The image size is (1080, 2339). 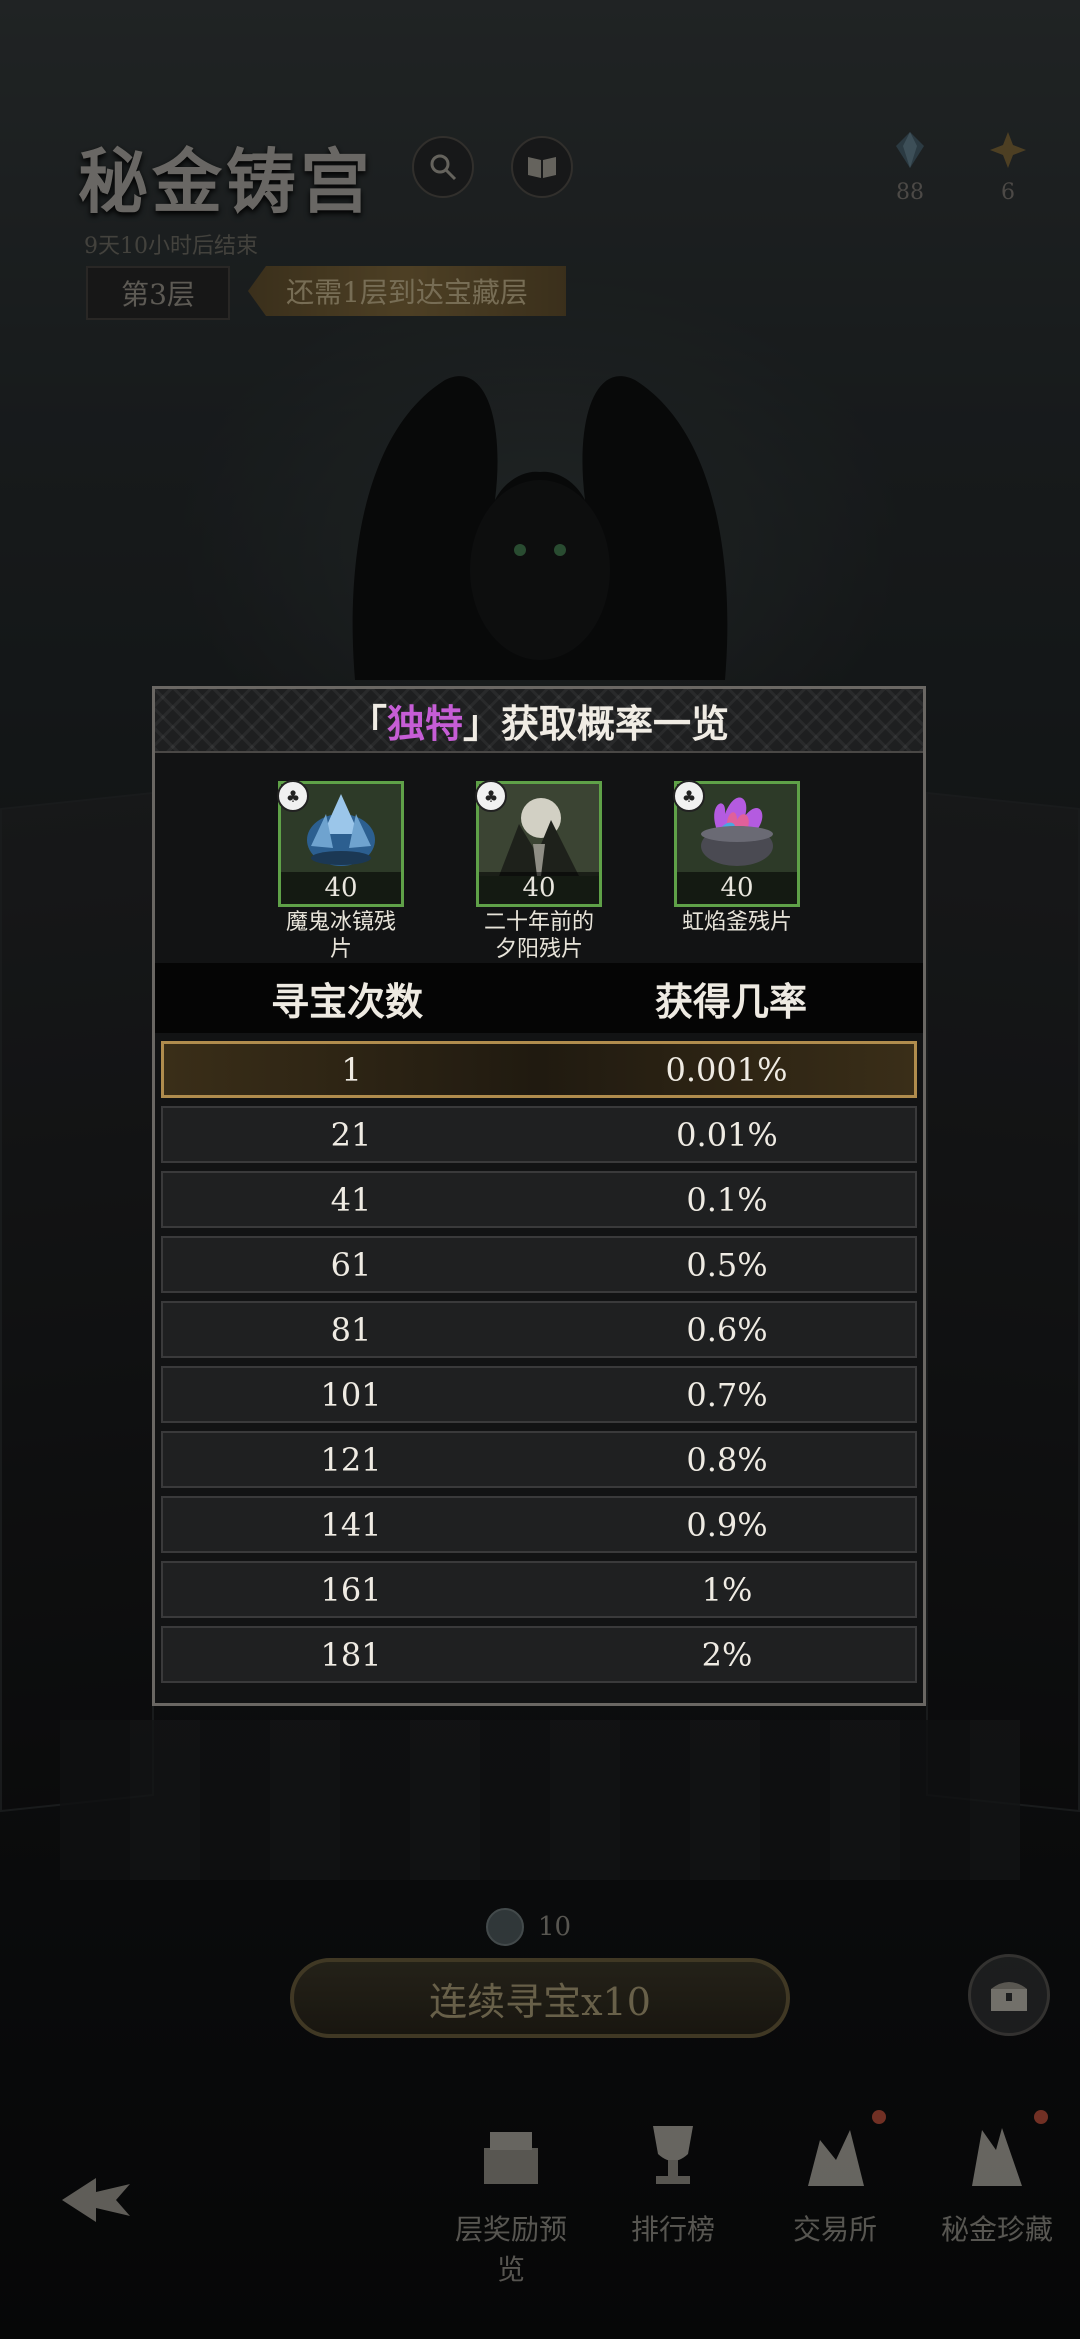 I want to click on nav-label: 排行榜, so click(x=672, y=2229).